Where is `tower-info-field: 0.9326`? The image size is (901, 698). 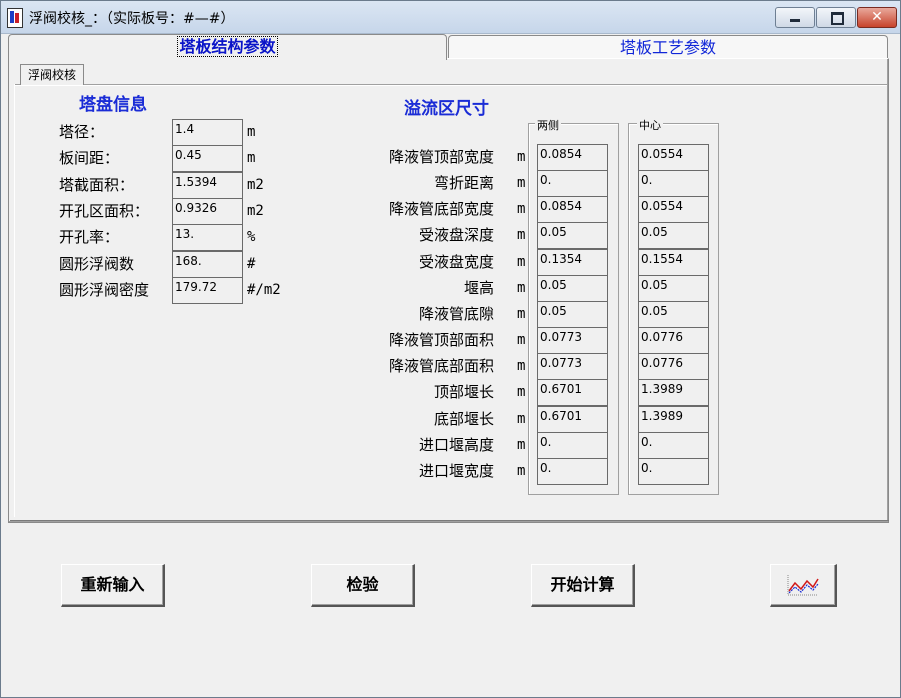
tower-info-field: 0.9326 is located at coordinates (207, 211).